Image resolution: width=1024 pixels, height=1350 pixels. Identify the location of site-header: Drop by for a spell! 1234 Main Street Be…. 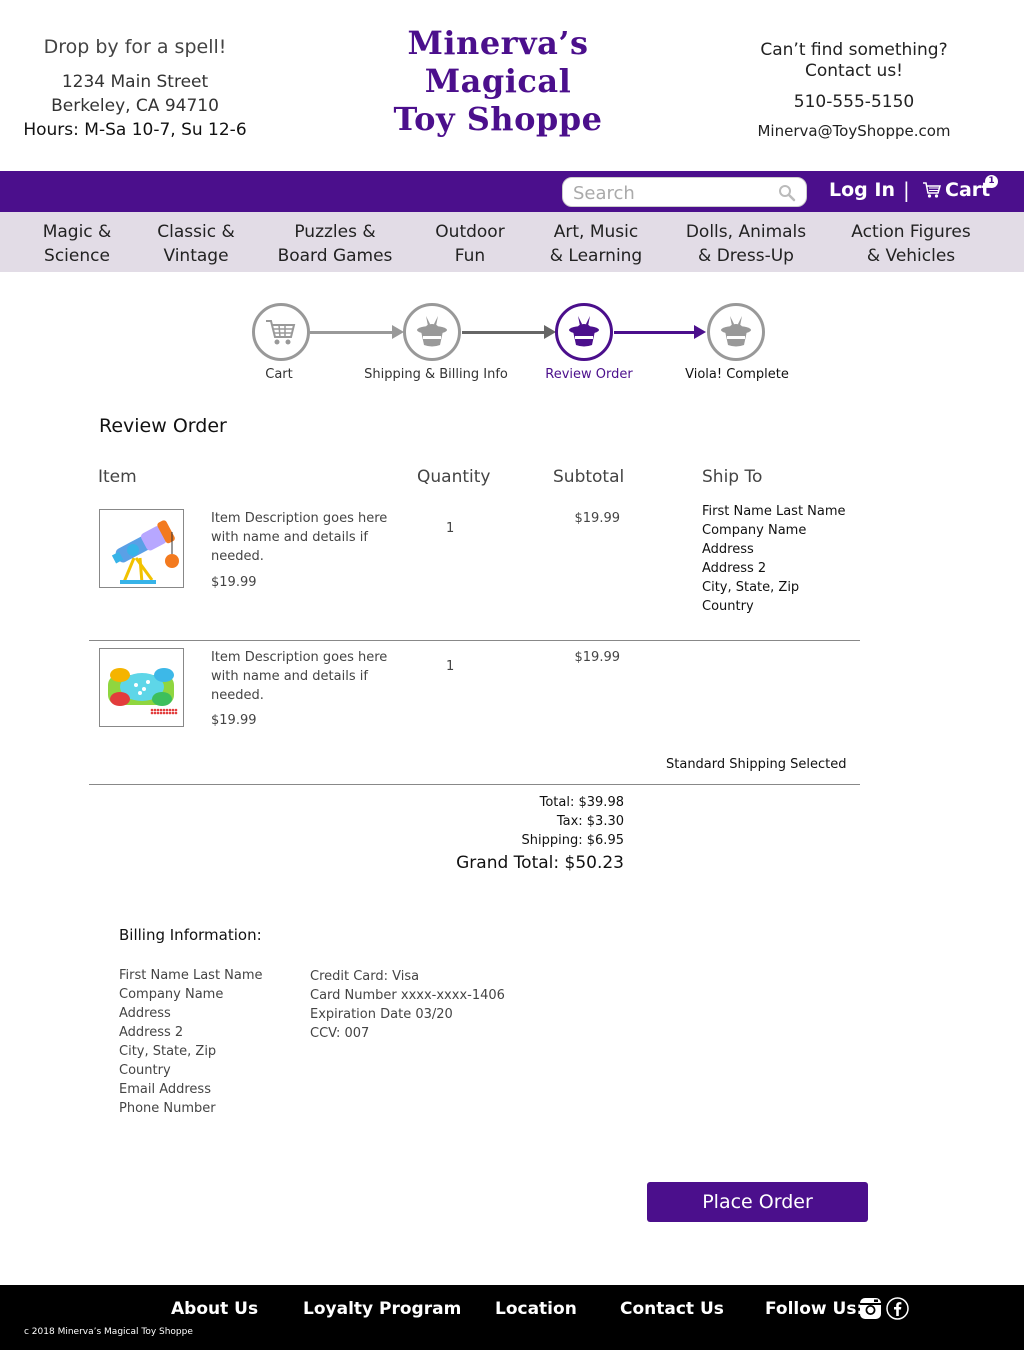
(512, 85).